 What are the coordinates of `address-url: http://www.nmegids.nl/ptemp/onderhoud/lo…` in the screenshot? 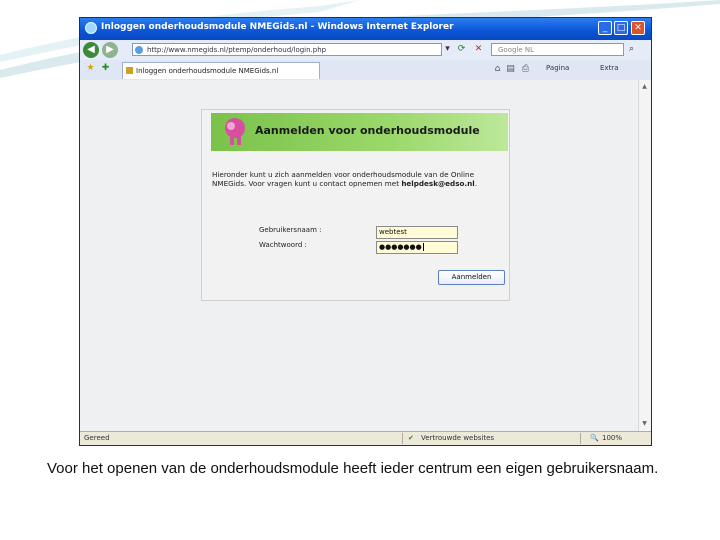 It's located at (237, 50).